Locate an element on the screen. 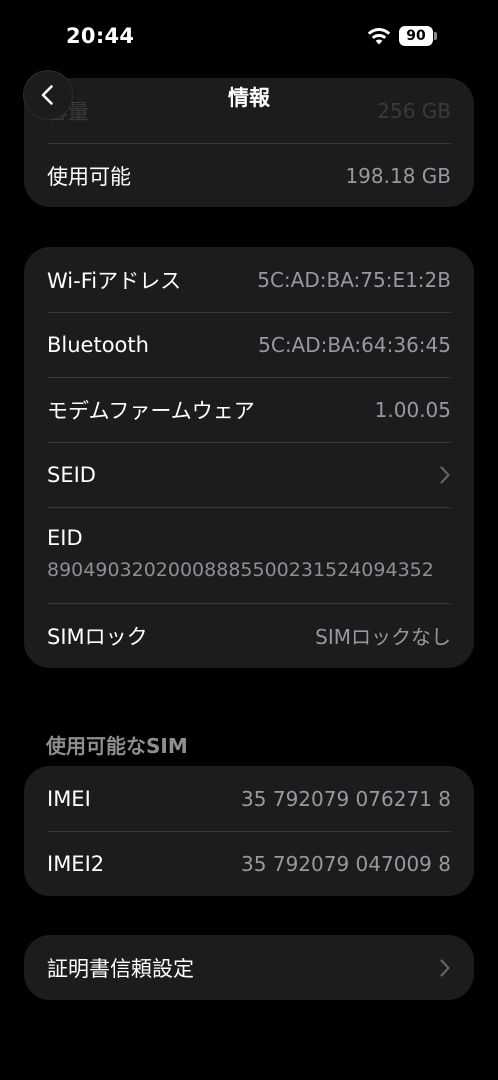  eid-label: EID is located at coordinates (65, 538).